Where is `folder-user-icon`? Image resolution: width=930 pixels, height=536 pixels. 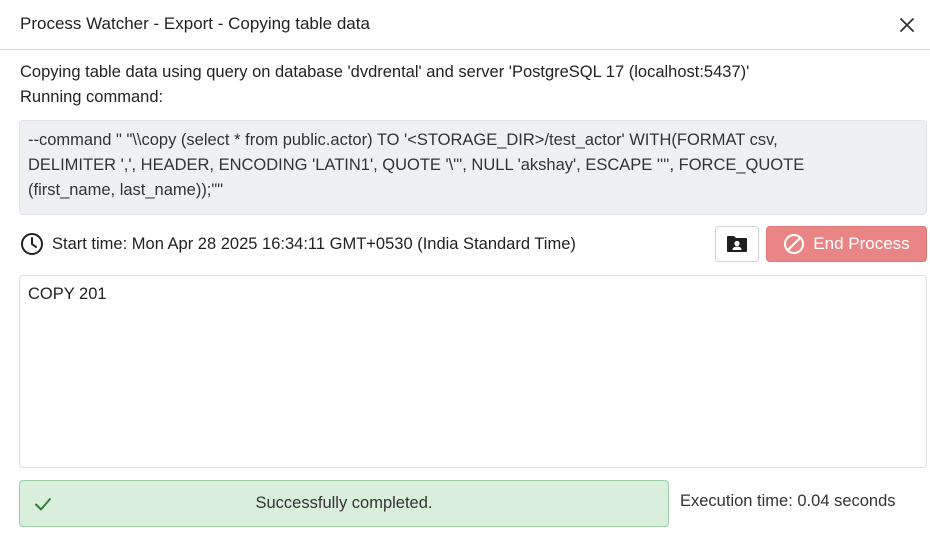 folder-user-icon is located at coordinates (737, 244).